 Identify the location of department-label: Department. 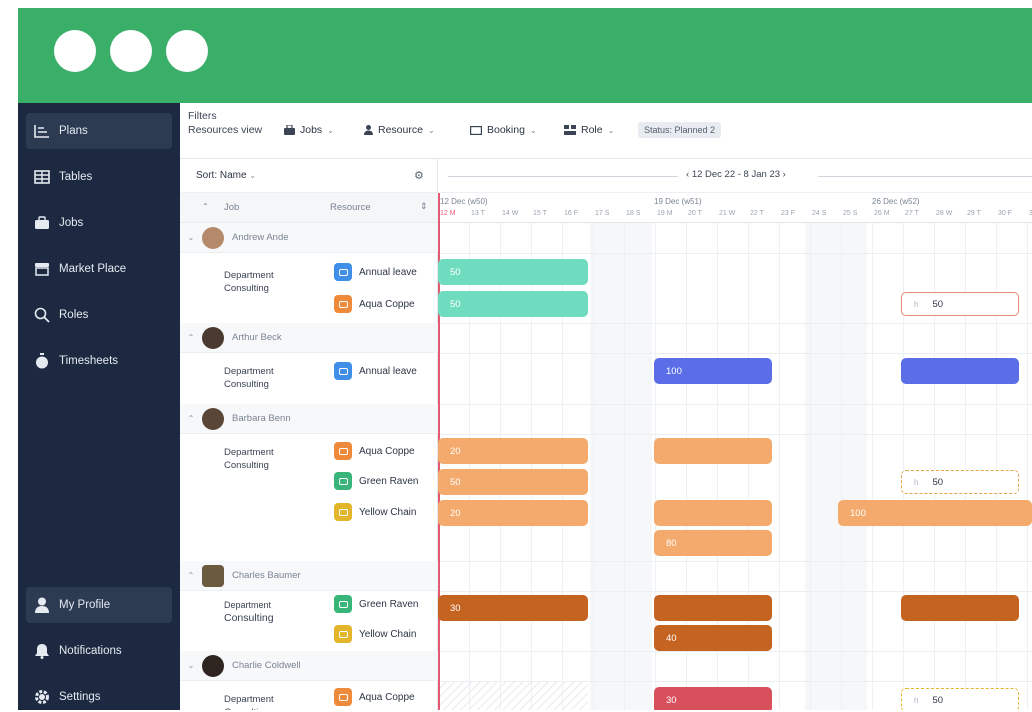
(248, 605).